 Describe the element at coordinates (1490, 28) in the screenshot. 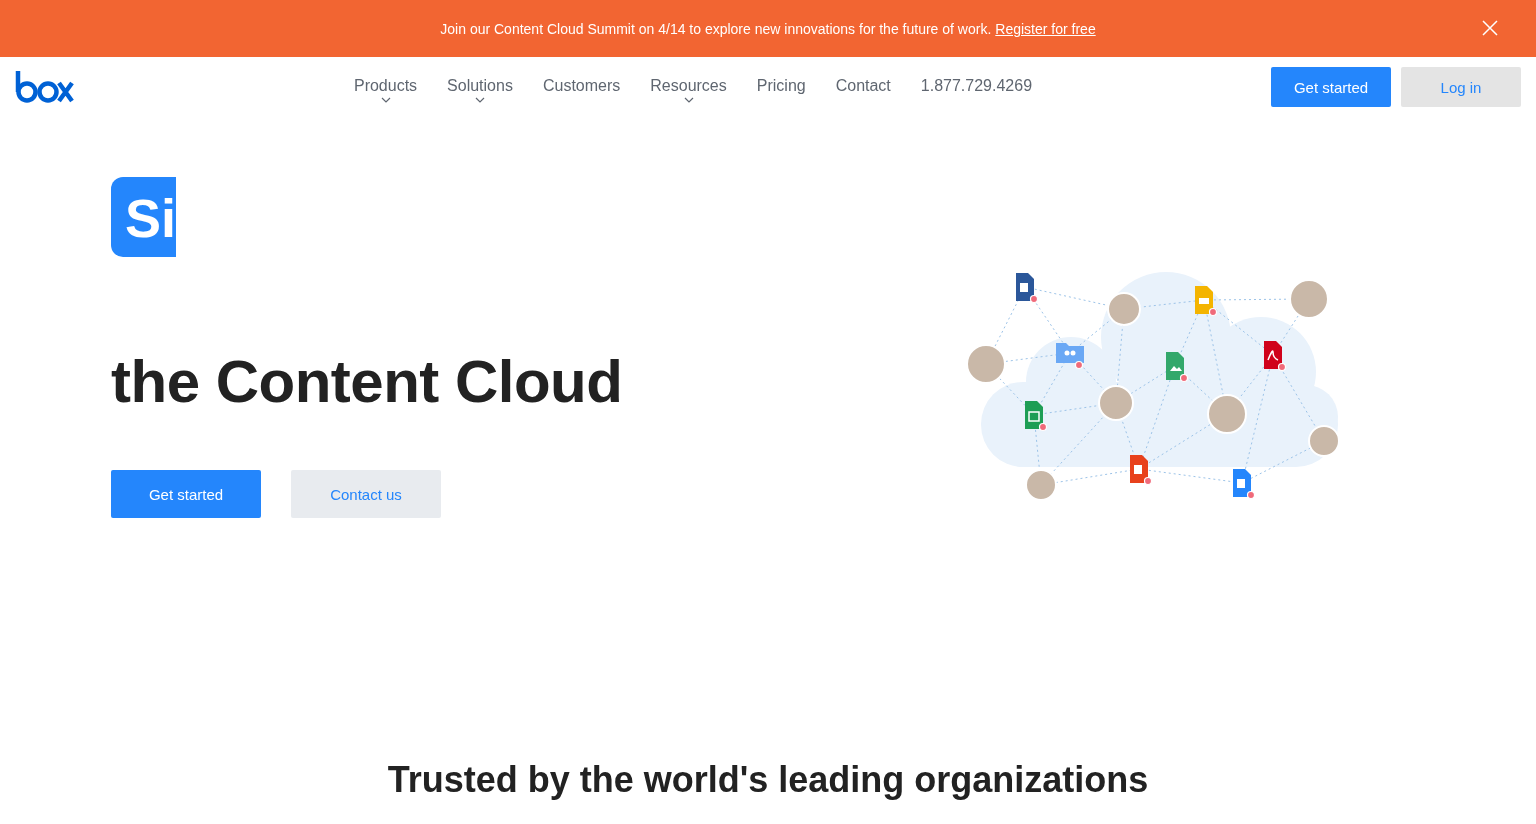

I see `close-icon` at that location.